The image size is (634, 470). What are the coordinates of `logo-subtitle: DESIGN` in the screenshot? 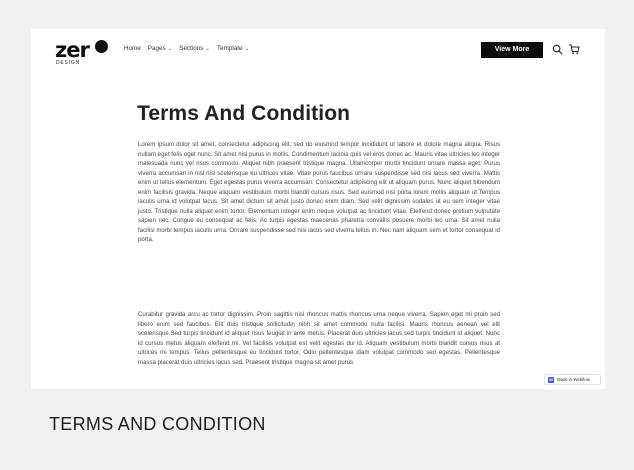 It's located at (68, 63).